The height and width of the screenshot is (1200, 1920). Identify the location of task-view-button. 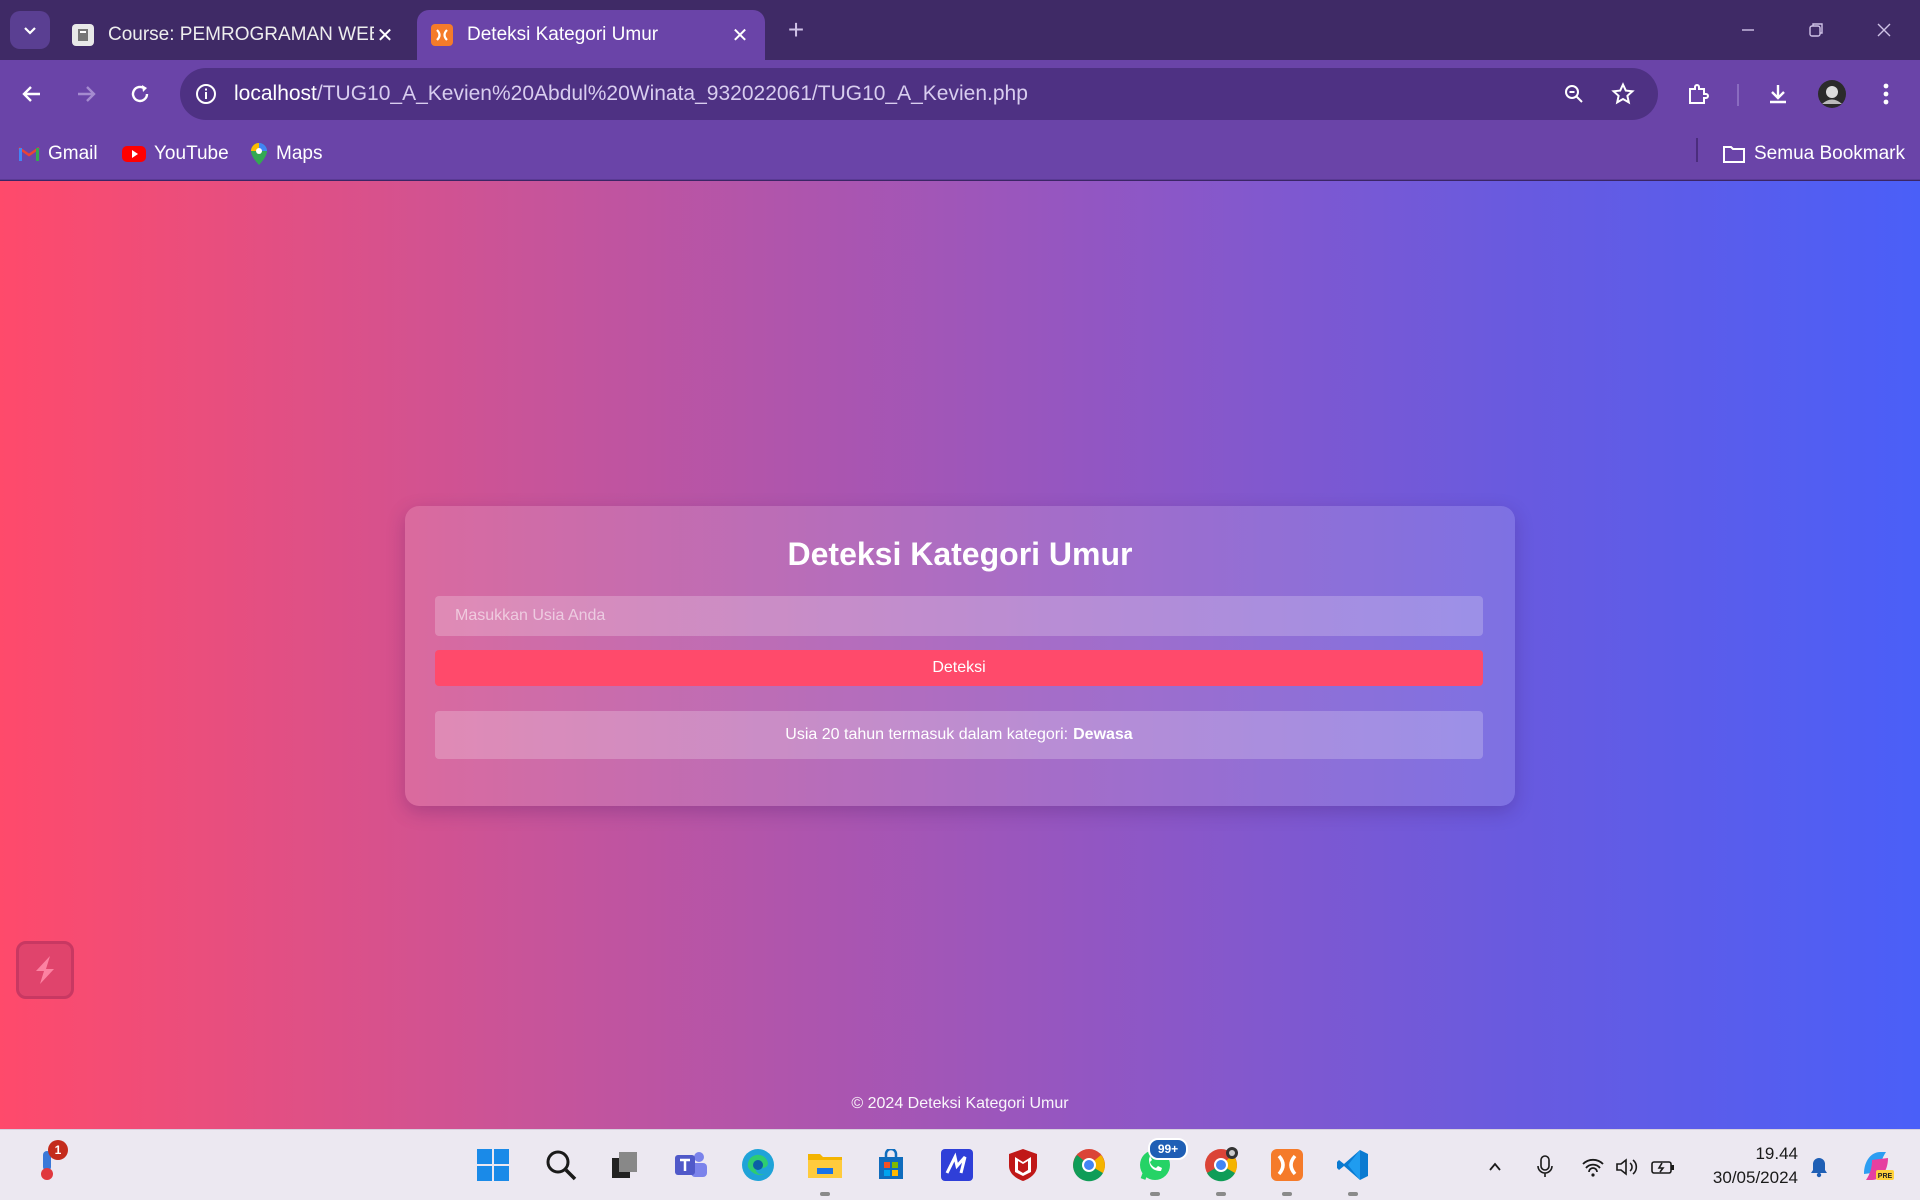
(625, 1165).